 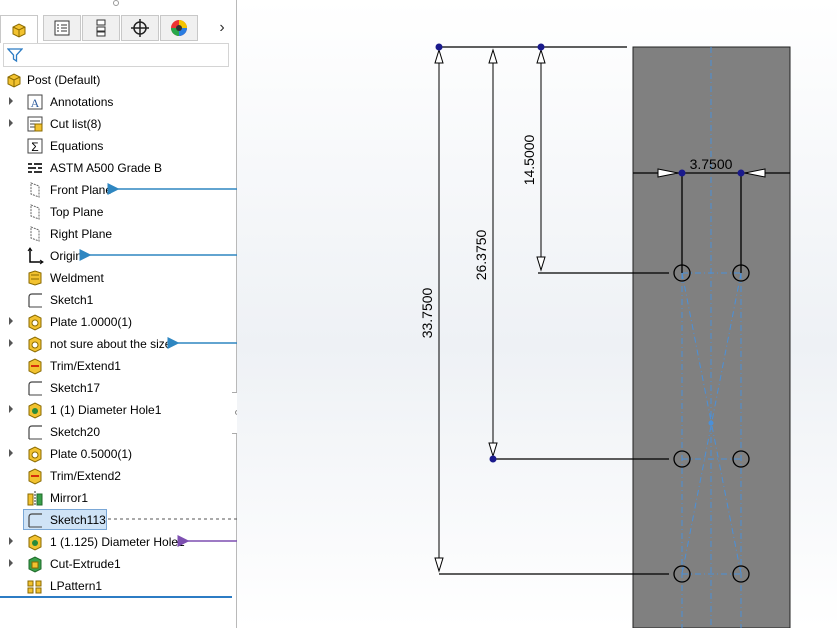 What do you see at coordinates (481, 254) in the screenshot?
I see `dimension-vertical-mid: 26.3750` at bounding box center [481, 254].